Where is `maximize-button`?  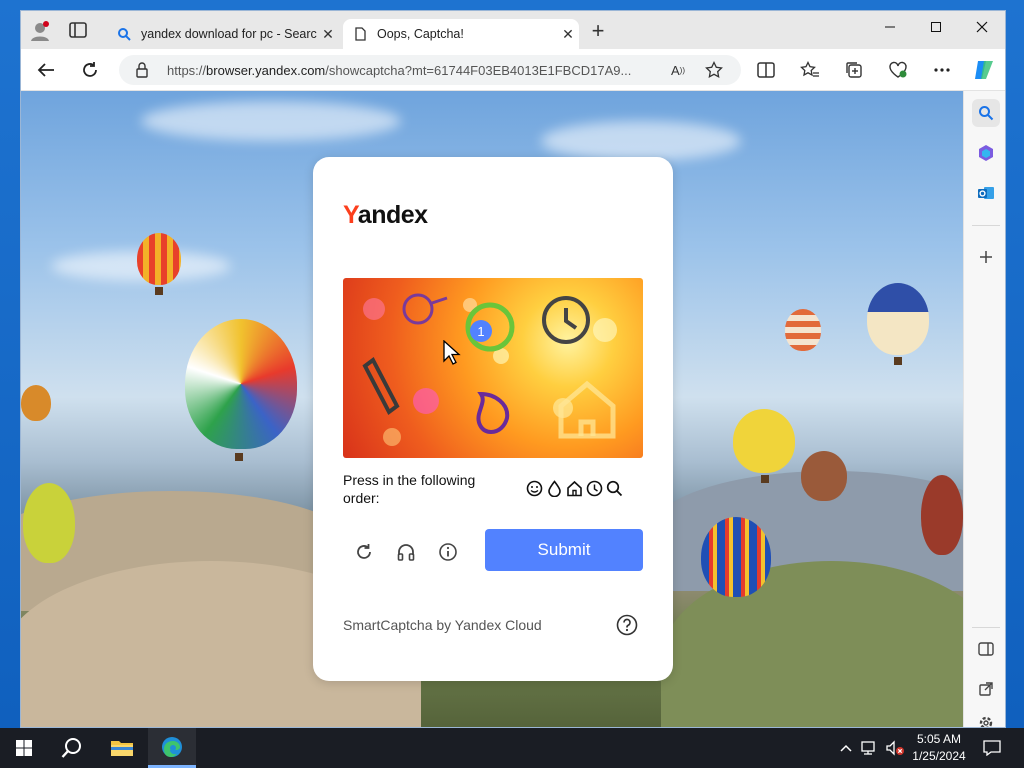
maximize-button is located at coordinates (936, 27).